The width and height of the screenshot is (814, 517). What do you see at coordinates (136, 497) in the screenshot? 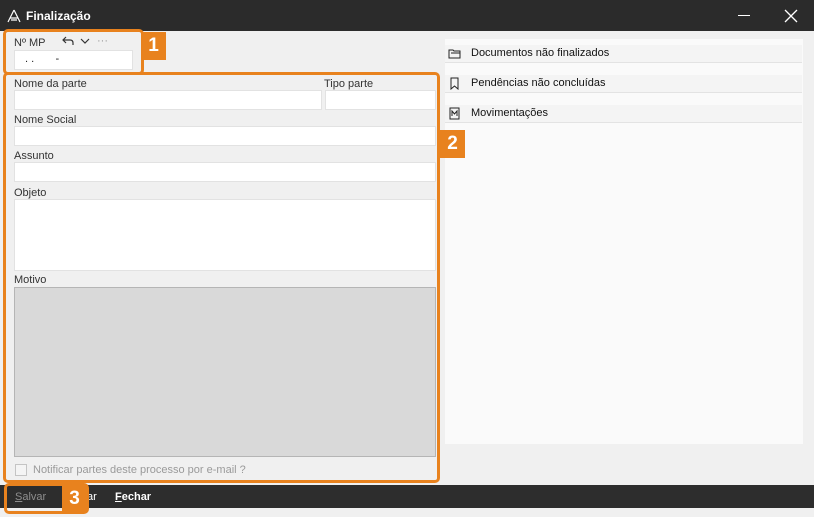
I see `close-label-rest: echar` at bounding box center [136, 497].